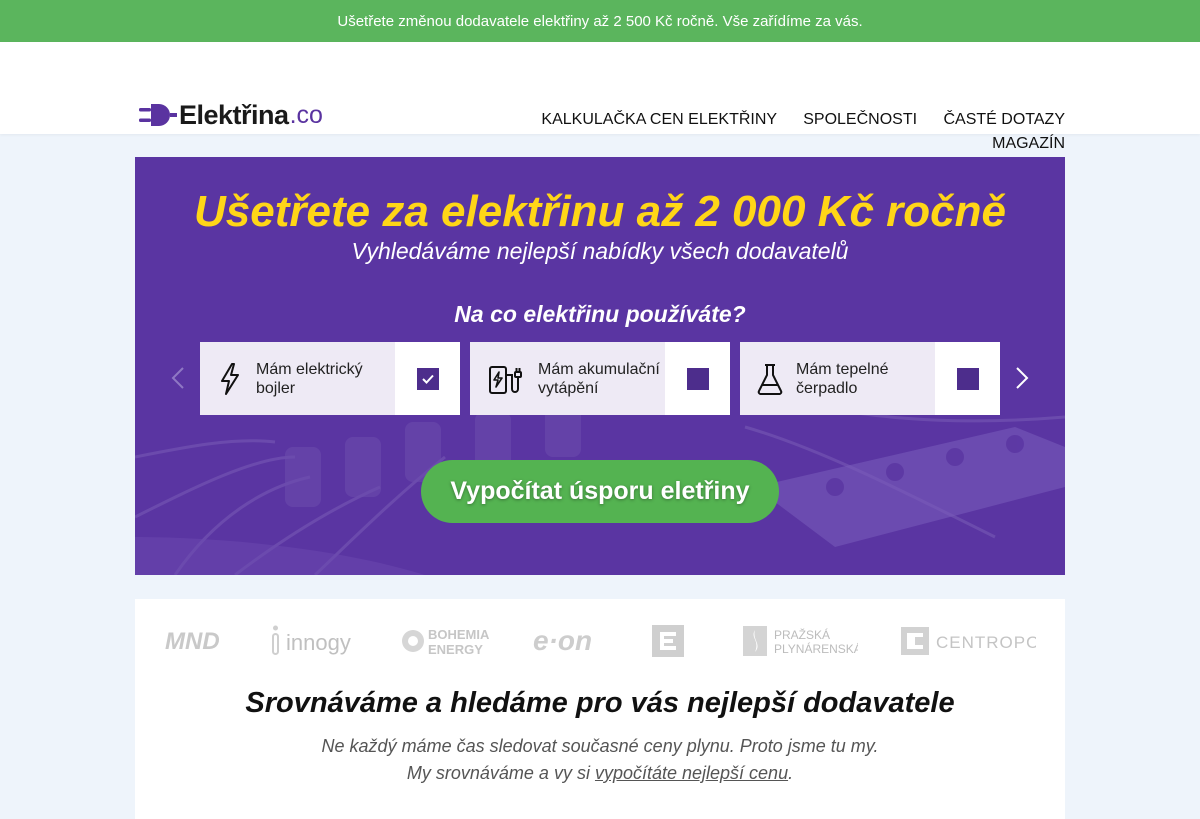 The width and height of the screenshot is (1200, 819). Describe the element at coordinates (1028, 143) in the screenshot. I see `nav-magazine: MAGAZÍN` at that location.